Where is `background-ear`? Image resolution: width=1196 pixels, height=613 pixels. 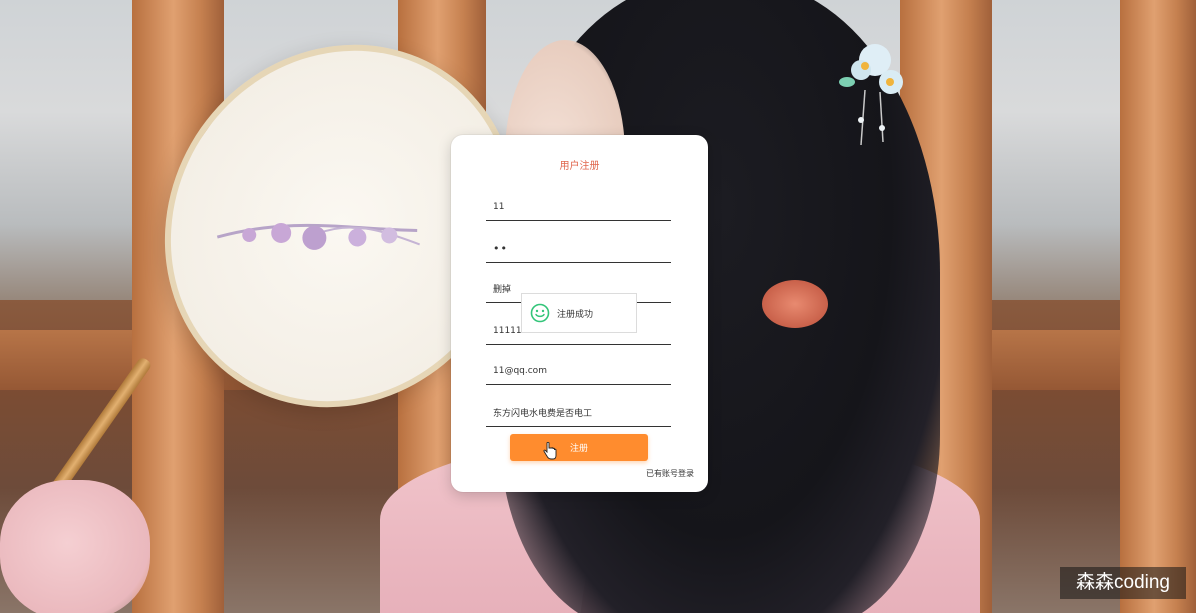
background-ear is located at coordinates (795, 304).